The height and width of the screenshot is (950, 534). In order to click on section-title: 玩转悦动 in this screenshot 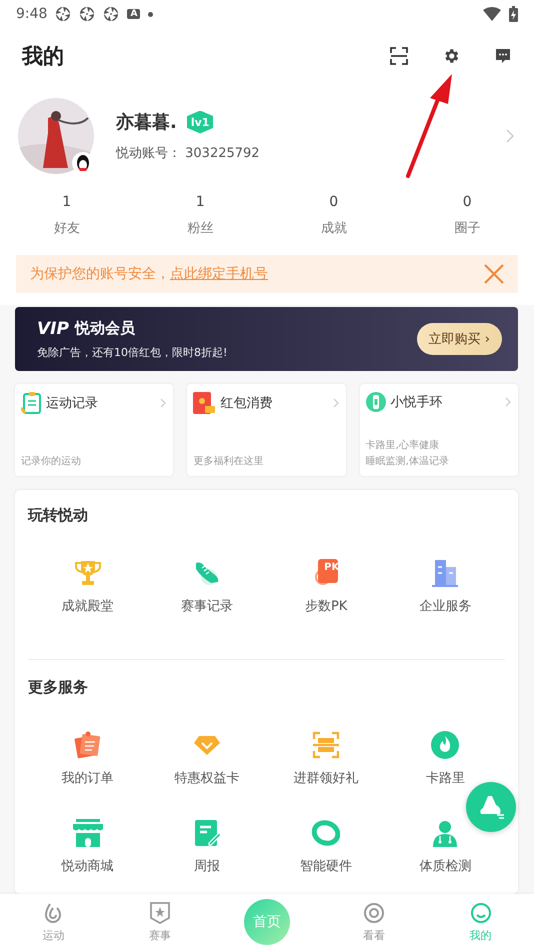, I will do `click(58, 515)`.